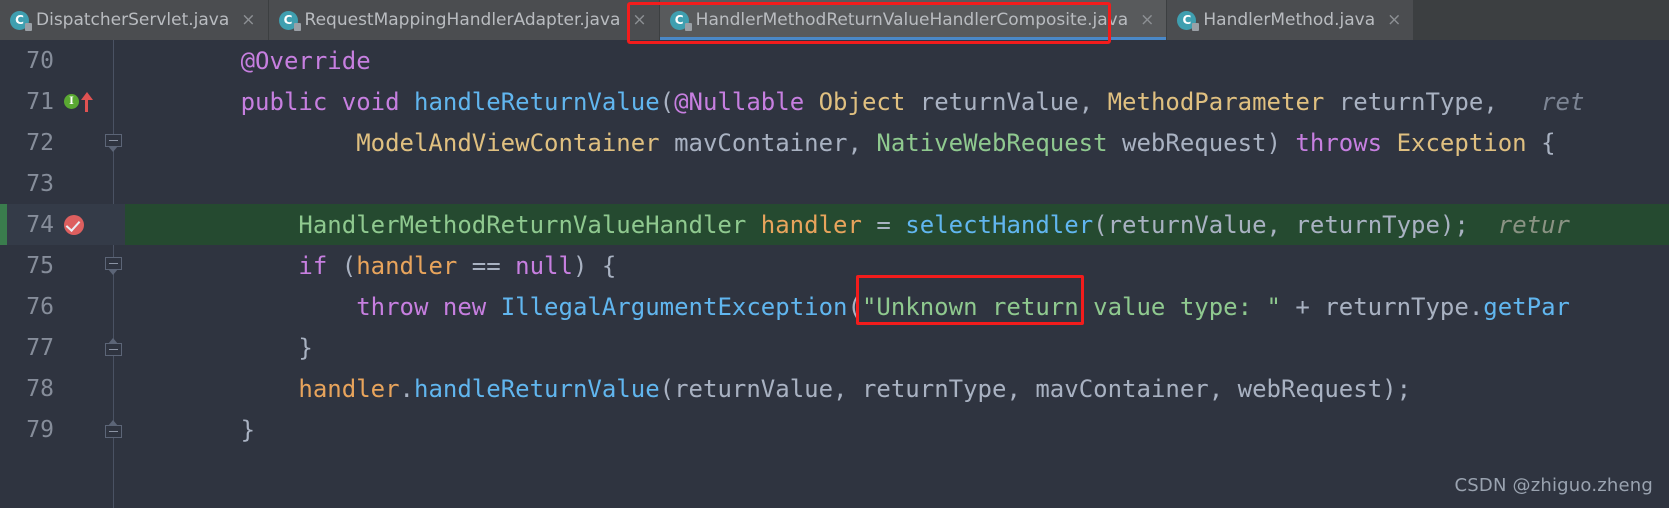  I want to click on line-gutter: 70, so click(62, 60).